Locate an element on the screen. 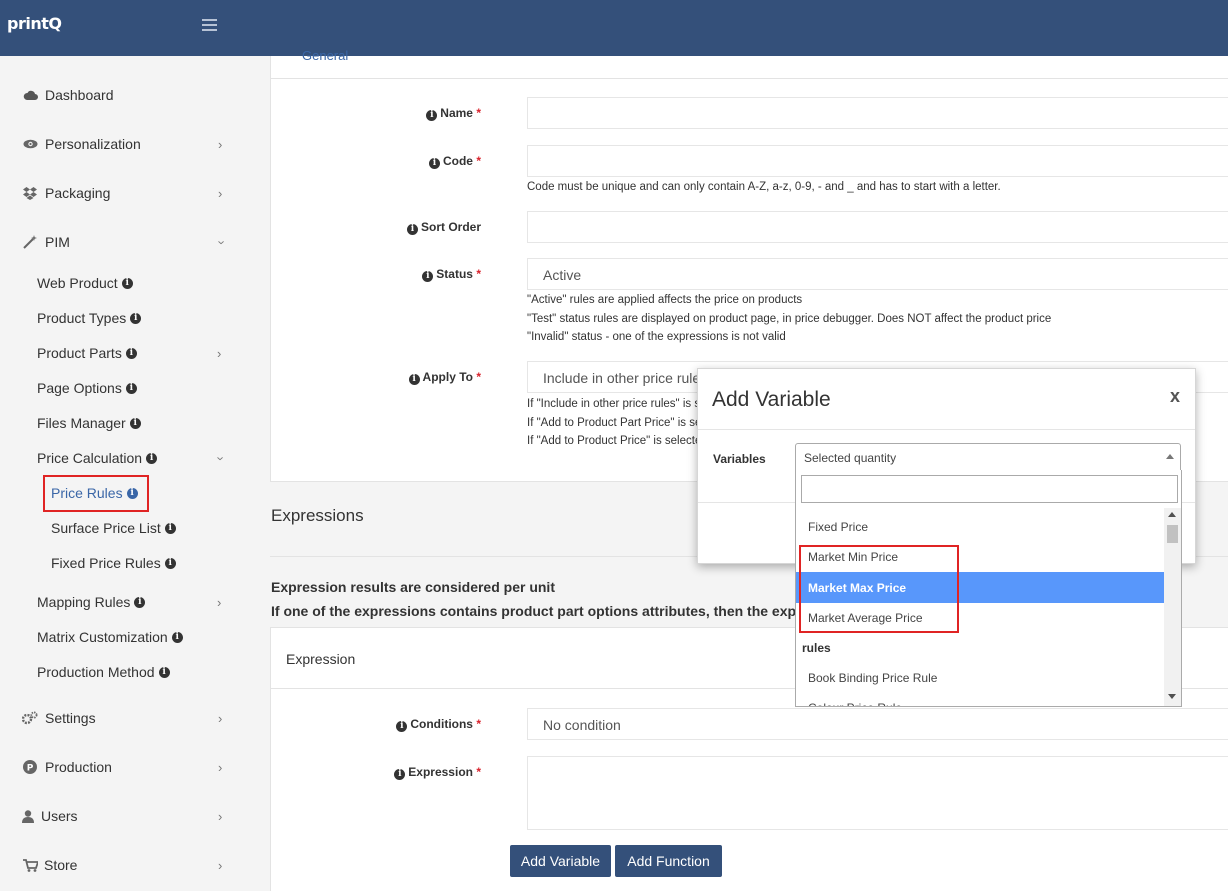  expression-textarea is located at coordinates (877, 793).